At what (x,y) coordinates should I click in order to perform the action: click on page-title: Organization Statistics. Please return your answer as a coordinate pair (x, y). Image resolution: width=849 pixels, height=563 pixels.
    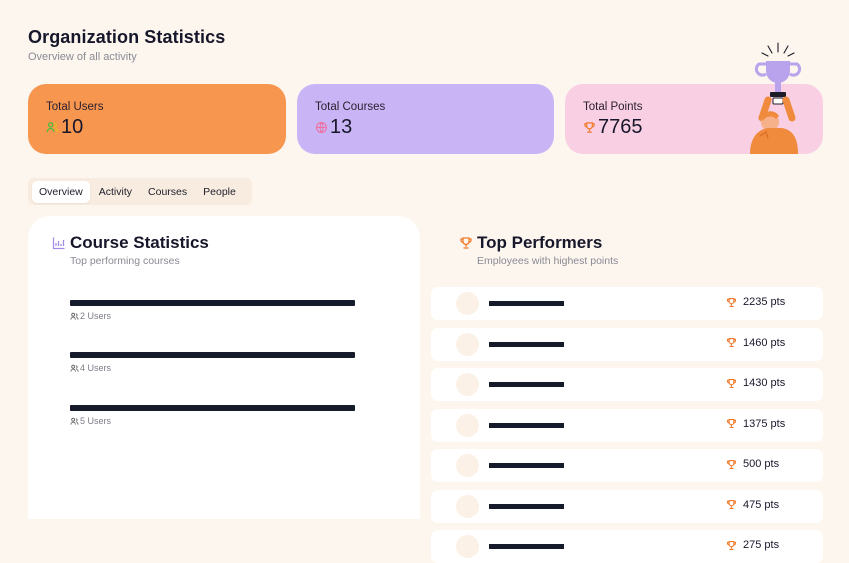
    Looking at the image, I should click on (127, 37).